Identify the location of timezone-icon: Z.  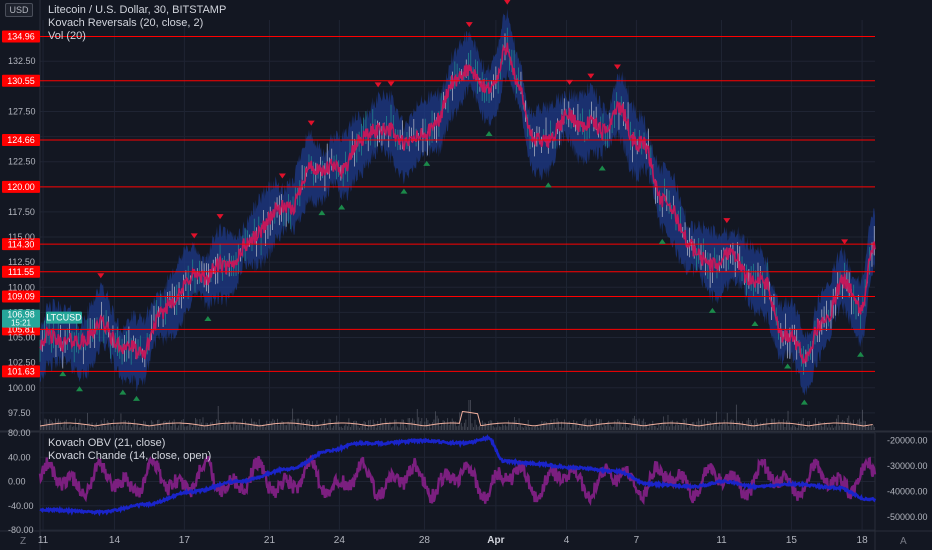
(23, 541).